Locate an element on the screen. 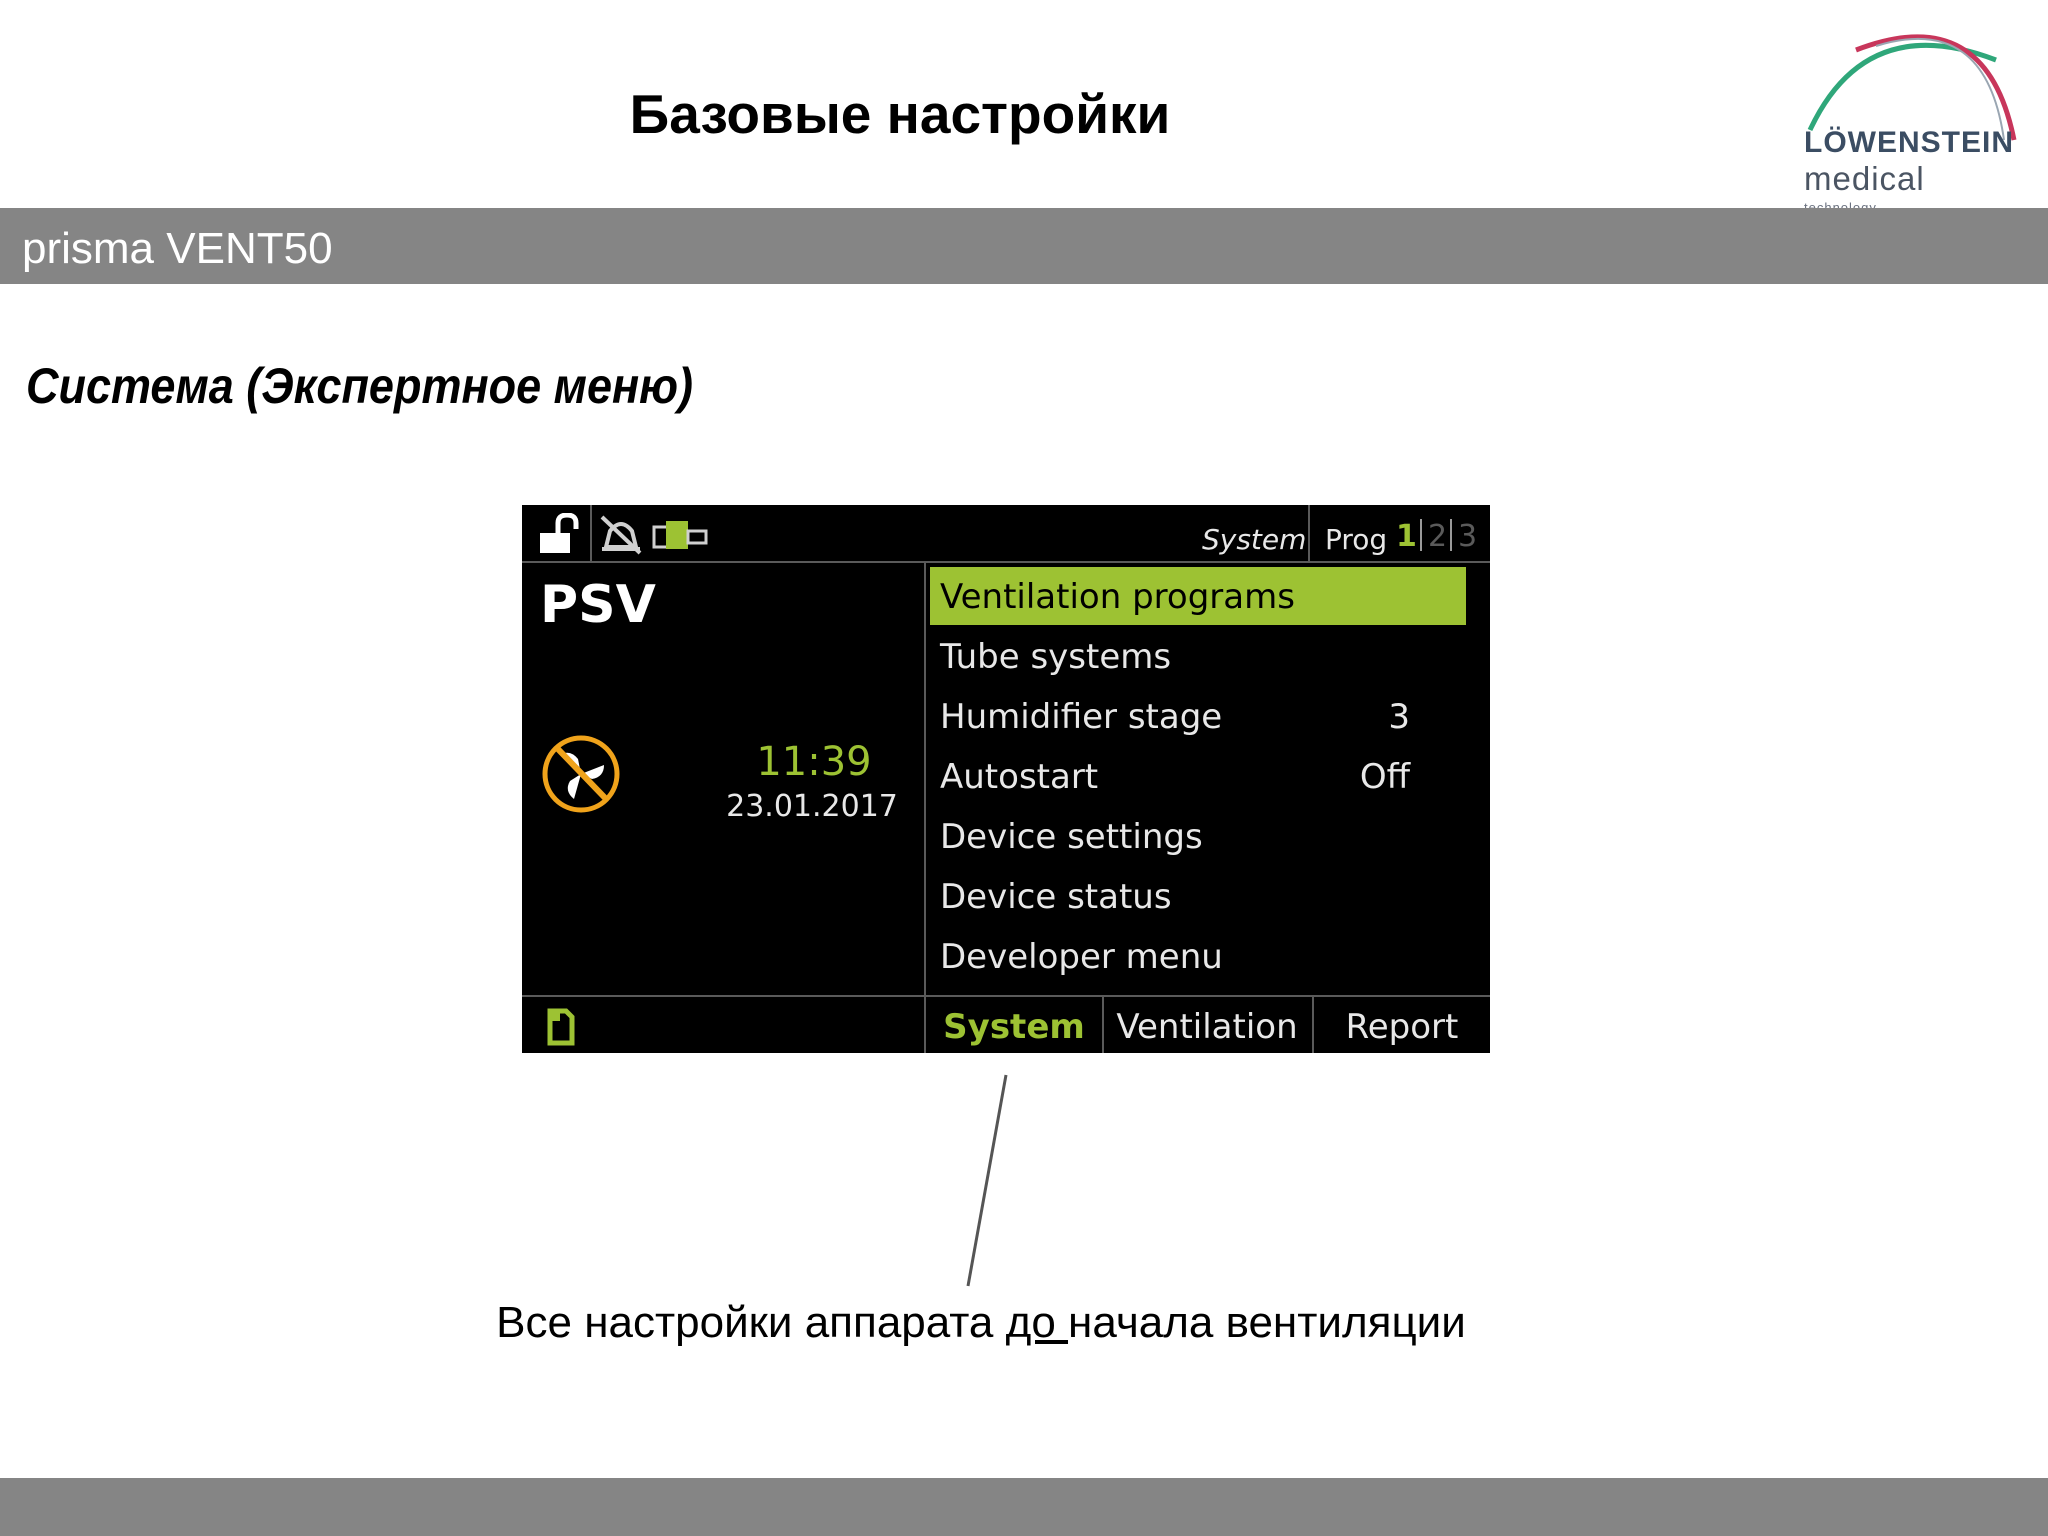 The height and width of the screenshot is (1536, 2048). menu-item-ventilation-programs: Ventilation programs is located at coordinates (1198, 596).